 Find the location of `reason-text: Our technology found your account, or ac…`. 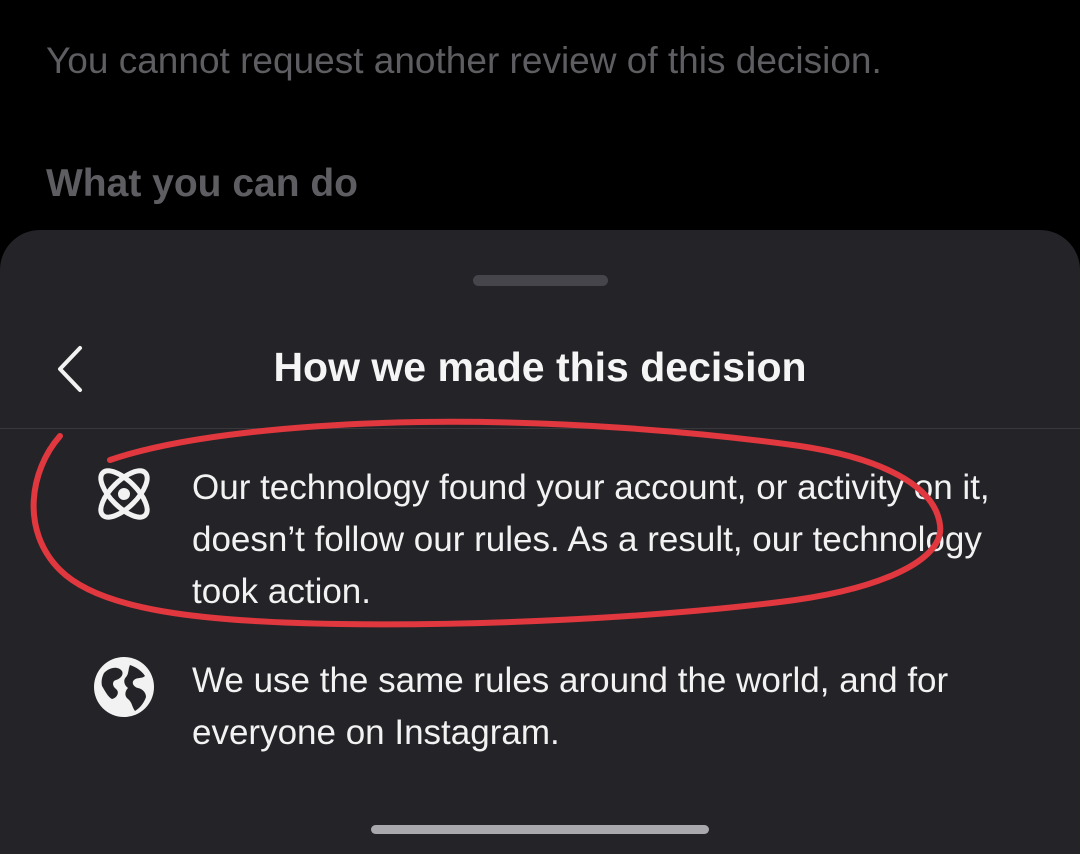

reason-text: Our technology found your account, or ac… is located at coordinates (591, 539).